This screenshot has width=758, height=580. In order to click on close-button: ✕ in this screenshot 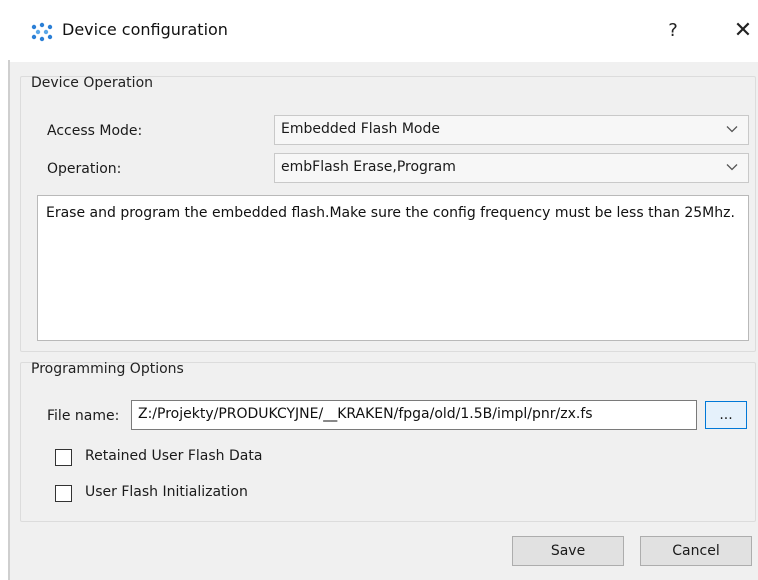, I will do `click(742, 31)`.